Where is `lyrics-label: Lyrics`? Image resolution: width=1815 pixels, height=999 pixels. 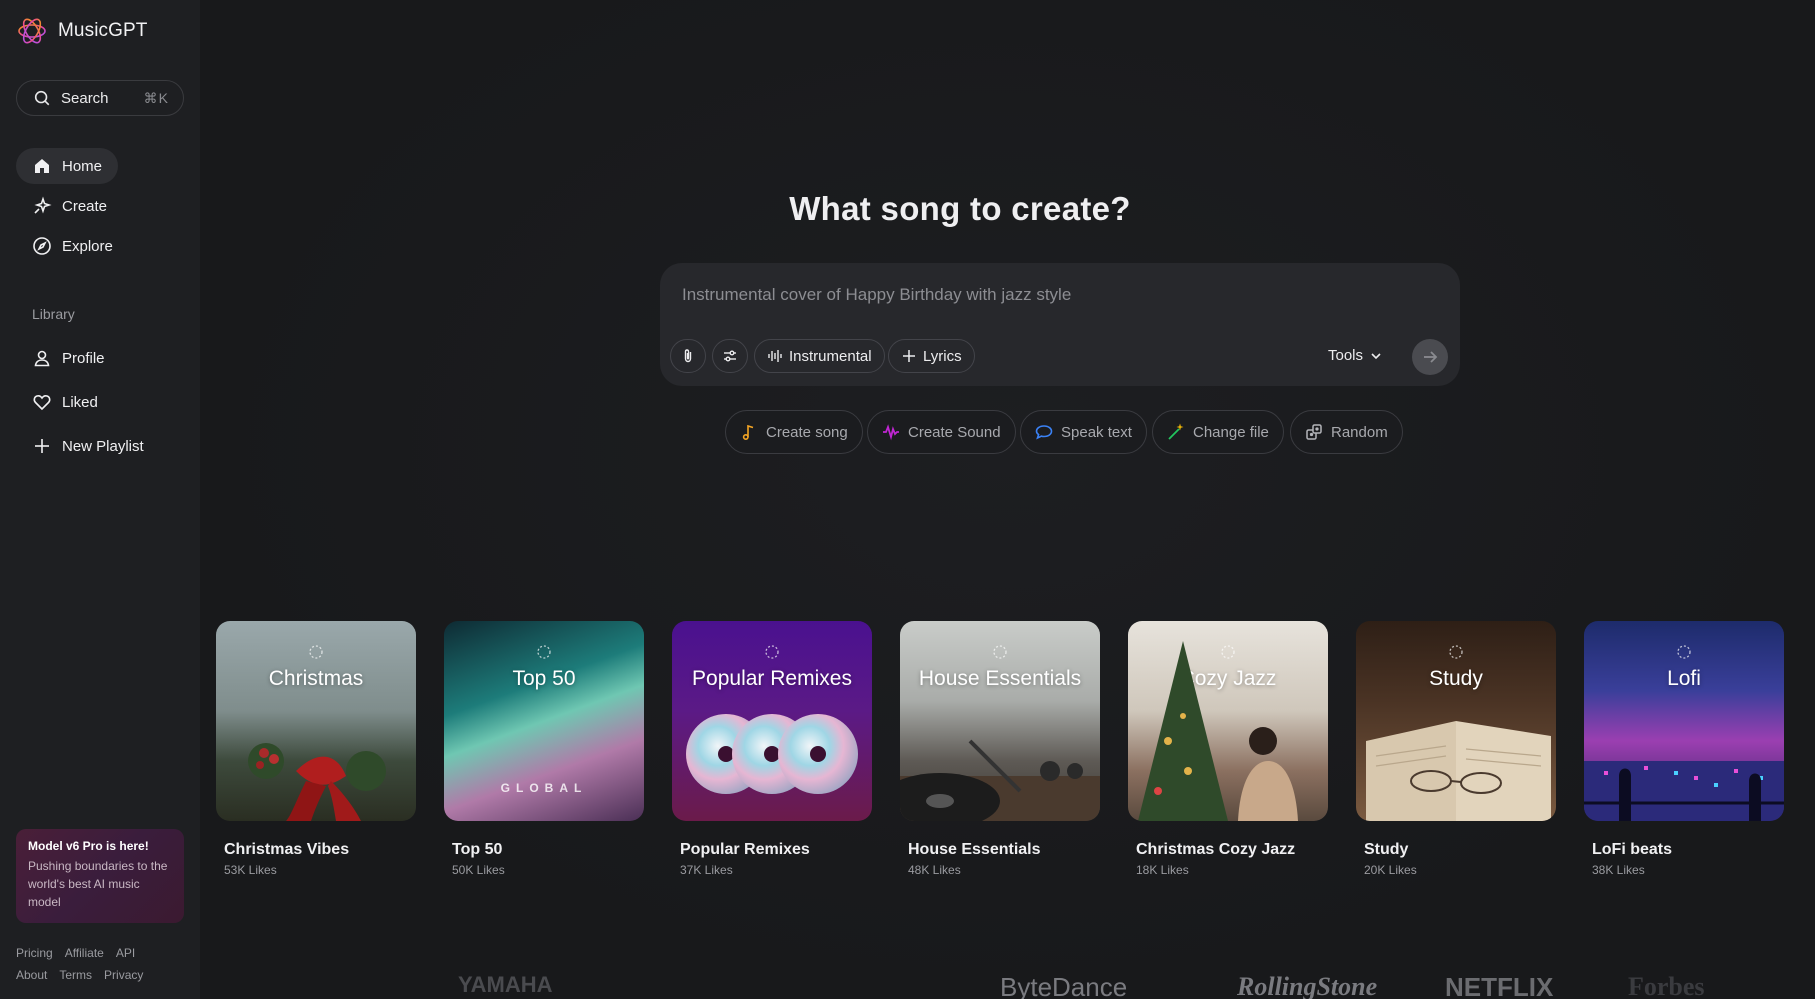
lyrics-label: Lyrics is located at coordinates (942, 356).